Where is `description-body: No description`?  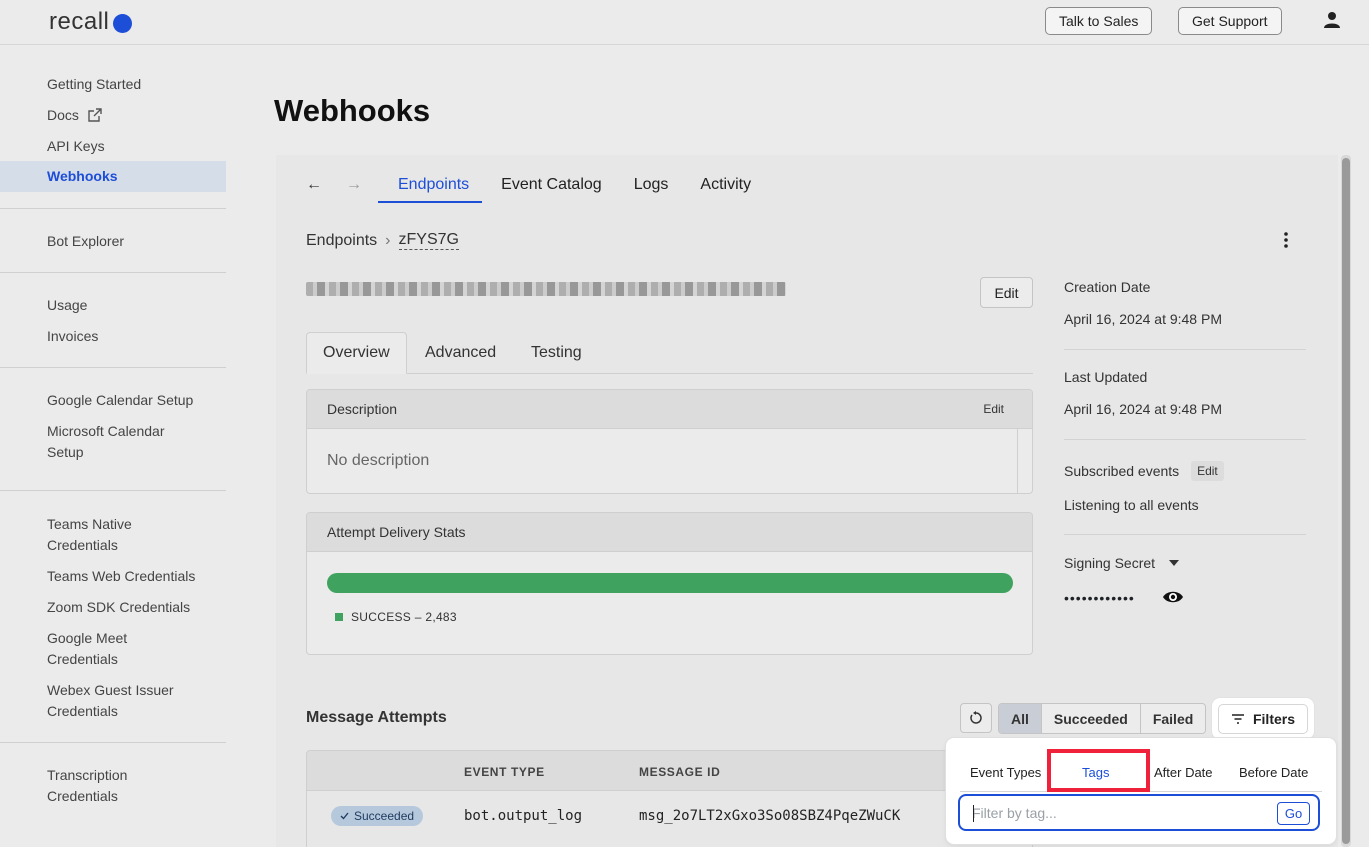
description-body: No description is located at coordinates (669, 461).